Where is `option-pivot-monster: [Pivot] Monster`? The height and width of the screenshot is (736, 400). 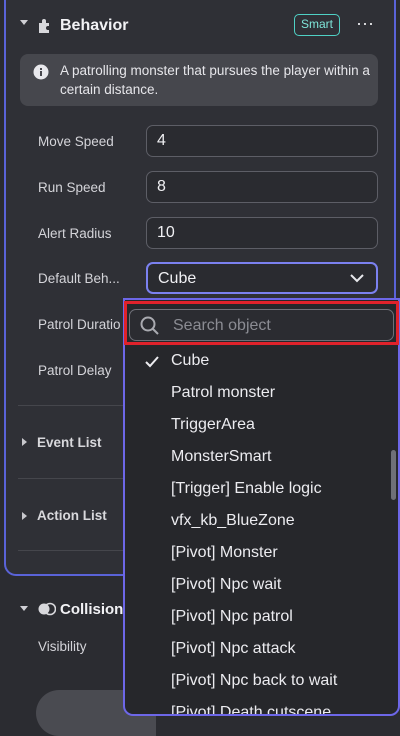
option-pivot-monster: [Pivot] Monster is located at coordinates (224, 553).